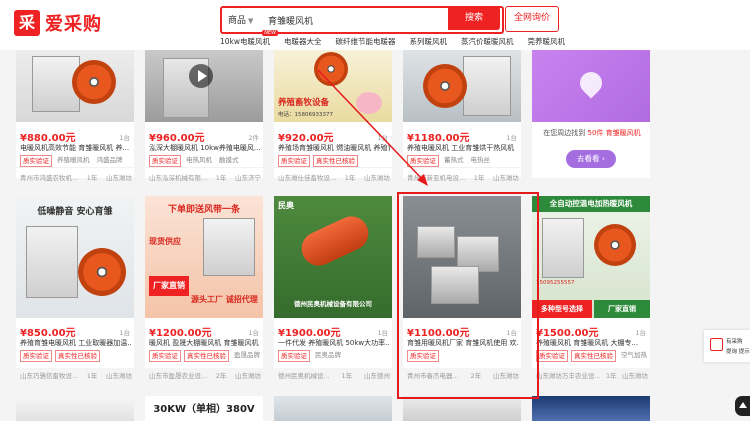  What do you see at coordinates (734, 342) in the screenshot?
I see `widget-line-1: 有采购` at bounding box center [734, 342].